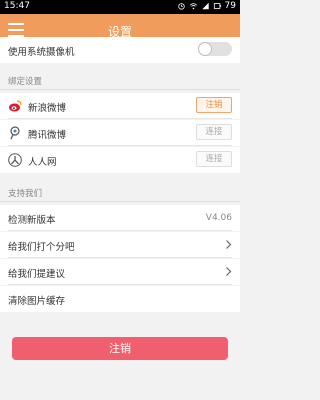 The width and height of the screenshot is (320, 400). What do you see at coordinates (47, 108) in the screenshot?
I see `bind-label-weibo: 新浪微博` at bounding box center [47, 108].